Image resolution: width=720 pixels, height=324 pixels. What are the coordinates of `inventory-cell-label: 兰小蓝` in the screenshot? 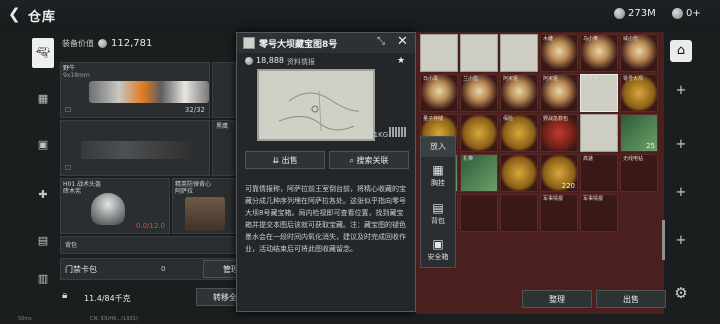 It's located at (471, 79).